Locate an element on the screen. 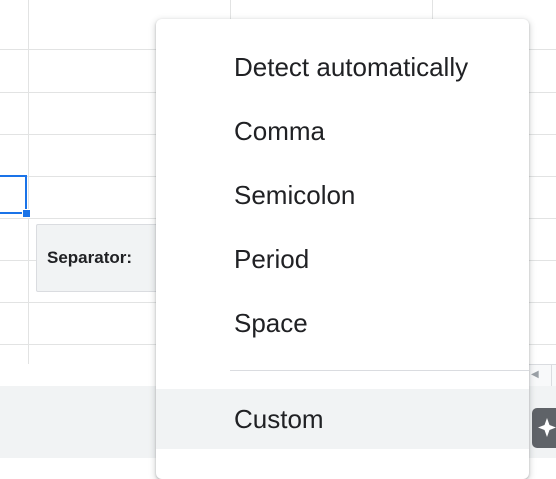 Image resolution: width=556 pixels, height=479 pixels. menu-item-comma: Comma is located at coordinates (342, 131).